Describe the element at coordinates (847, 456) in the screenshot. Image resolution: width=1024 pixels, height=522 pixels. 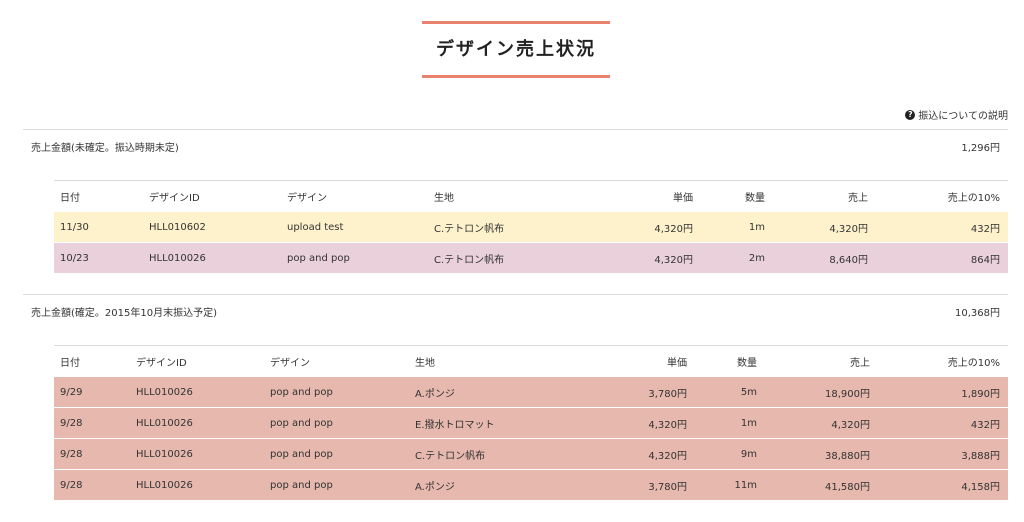
I see `sales-cell: 38,880円` at that location.